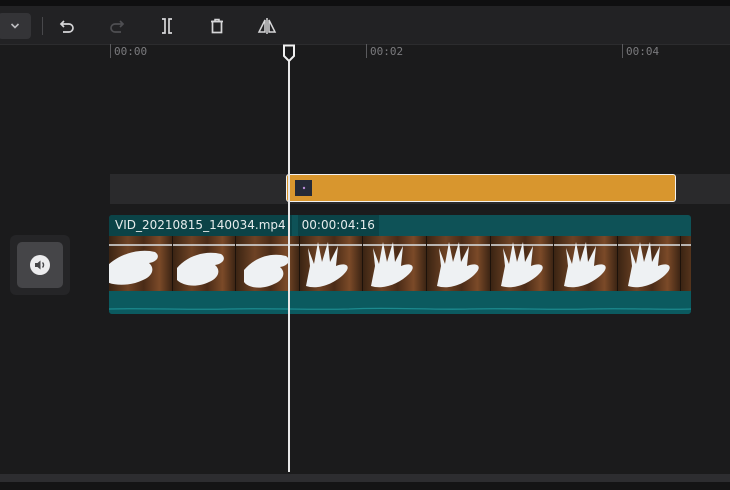 Image resolution: width=730 pixels, height=490 pixels. I want to click on time-ruler: 00:00 00:02 00:04, so click(365, 53).